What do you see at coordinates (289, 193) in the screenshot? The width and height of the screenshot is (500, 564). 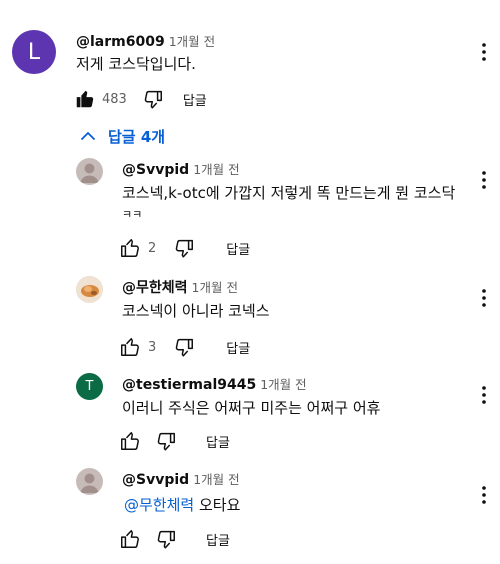 I see `comment-text-line: 코스넥,k-otc에 가깝지 저렇게 똑 만드는게 뭔 코스닥` at bounding box center [289, 193].